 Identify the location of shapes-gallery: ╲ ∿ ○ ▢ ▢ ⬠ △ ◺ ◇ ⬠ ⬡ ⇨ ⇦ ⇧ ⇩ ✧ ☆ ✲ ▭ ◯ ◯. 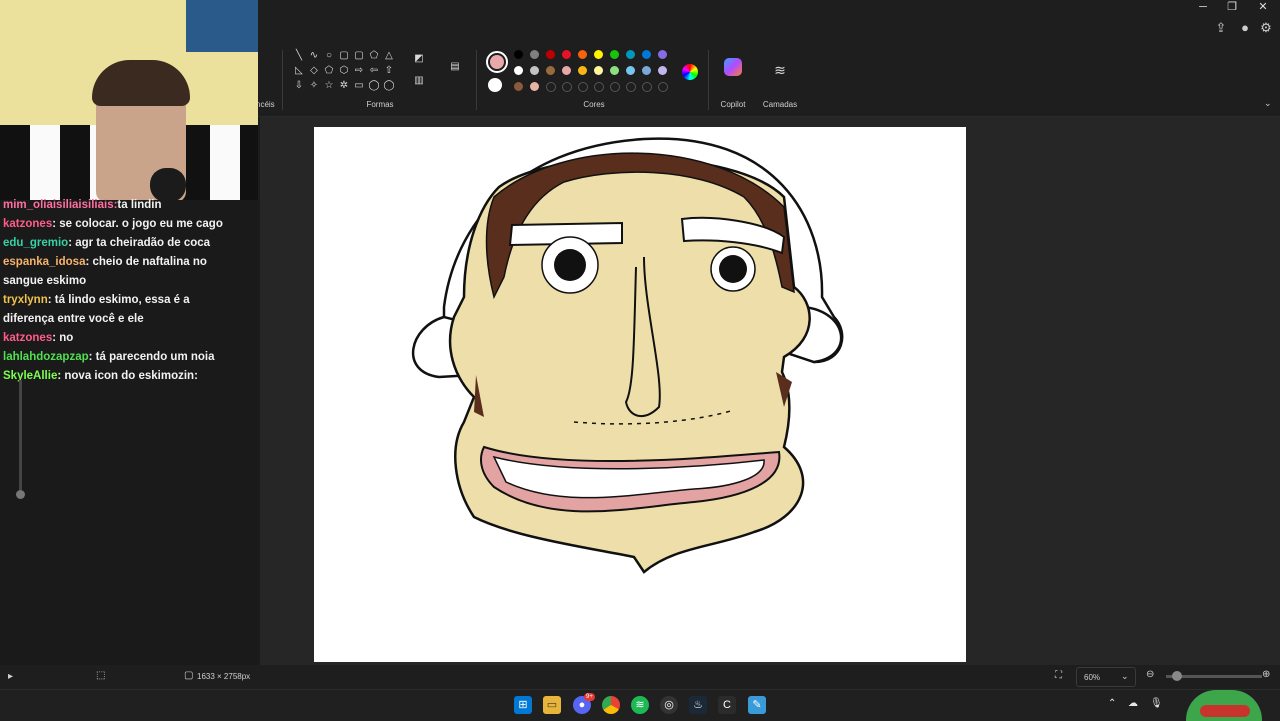
(346, 73).